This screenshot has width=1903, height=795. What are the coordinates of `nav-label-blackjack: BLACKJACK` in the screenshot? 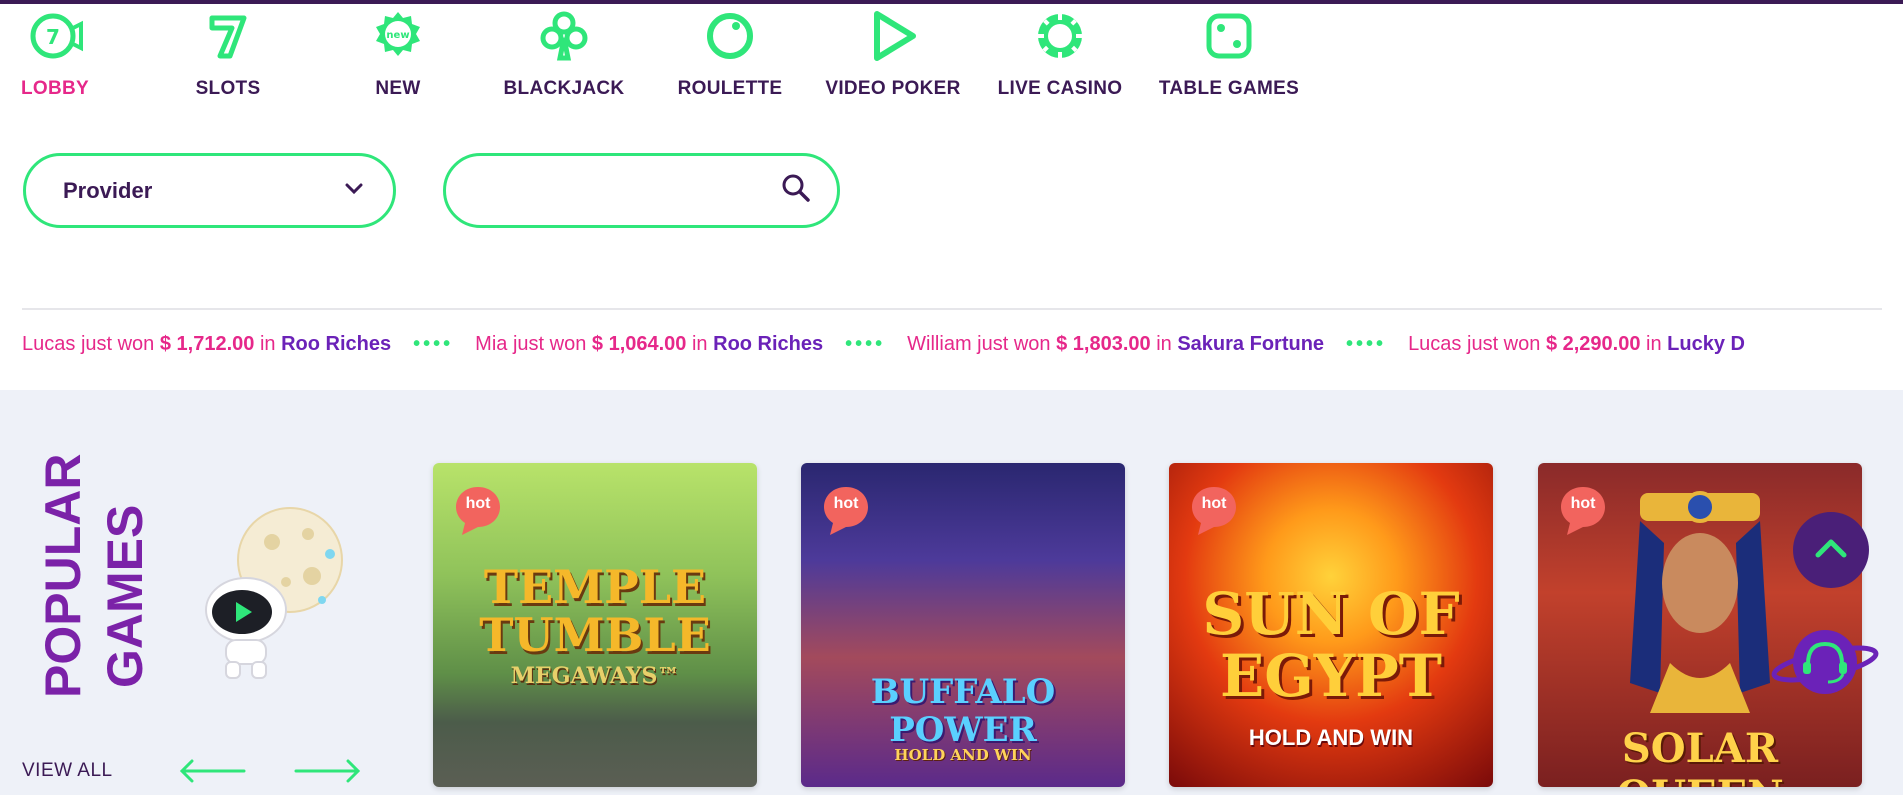 It's located at (564, 88).